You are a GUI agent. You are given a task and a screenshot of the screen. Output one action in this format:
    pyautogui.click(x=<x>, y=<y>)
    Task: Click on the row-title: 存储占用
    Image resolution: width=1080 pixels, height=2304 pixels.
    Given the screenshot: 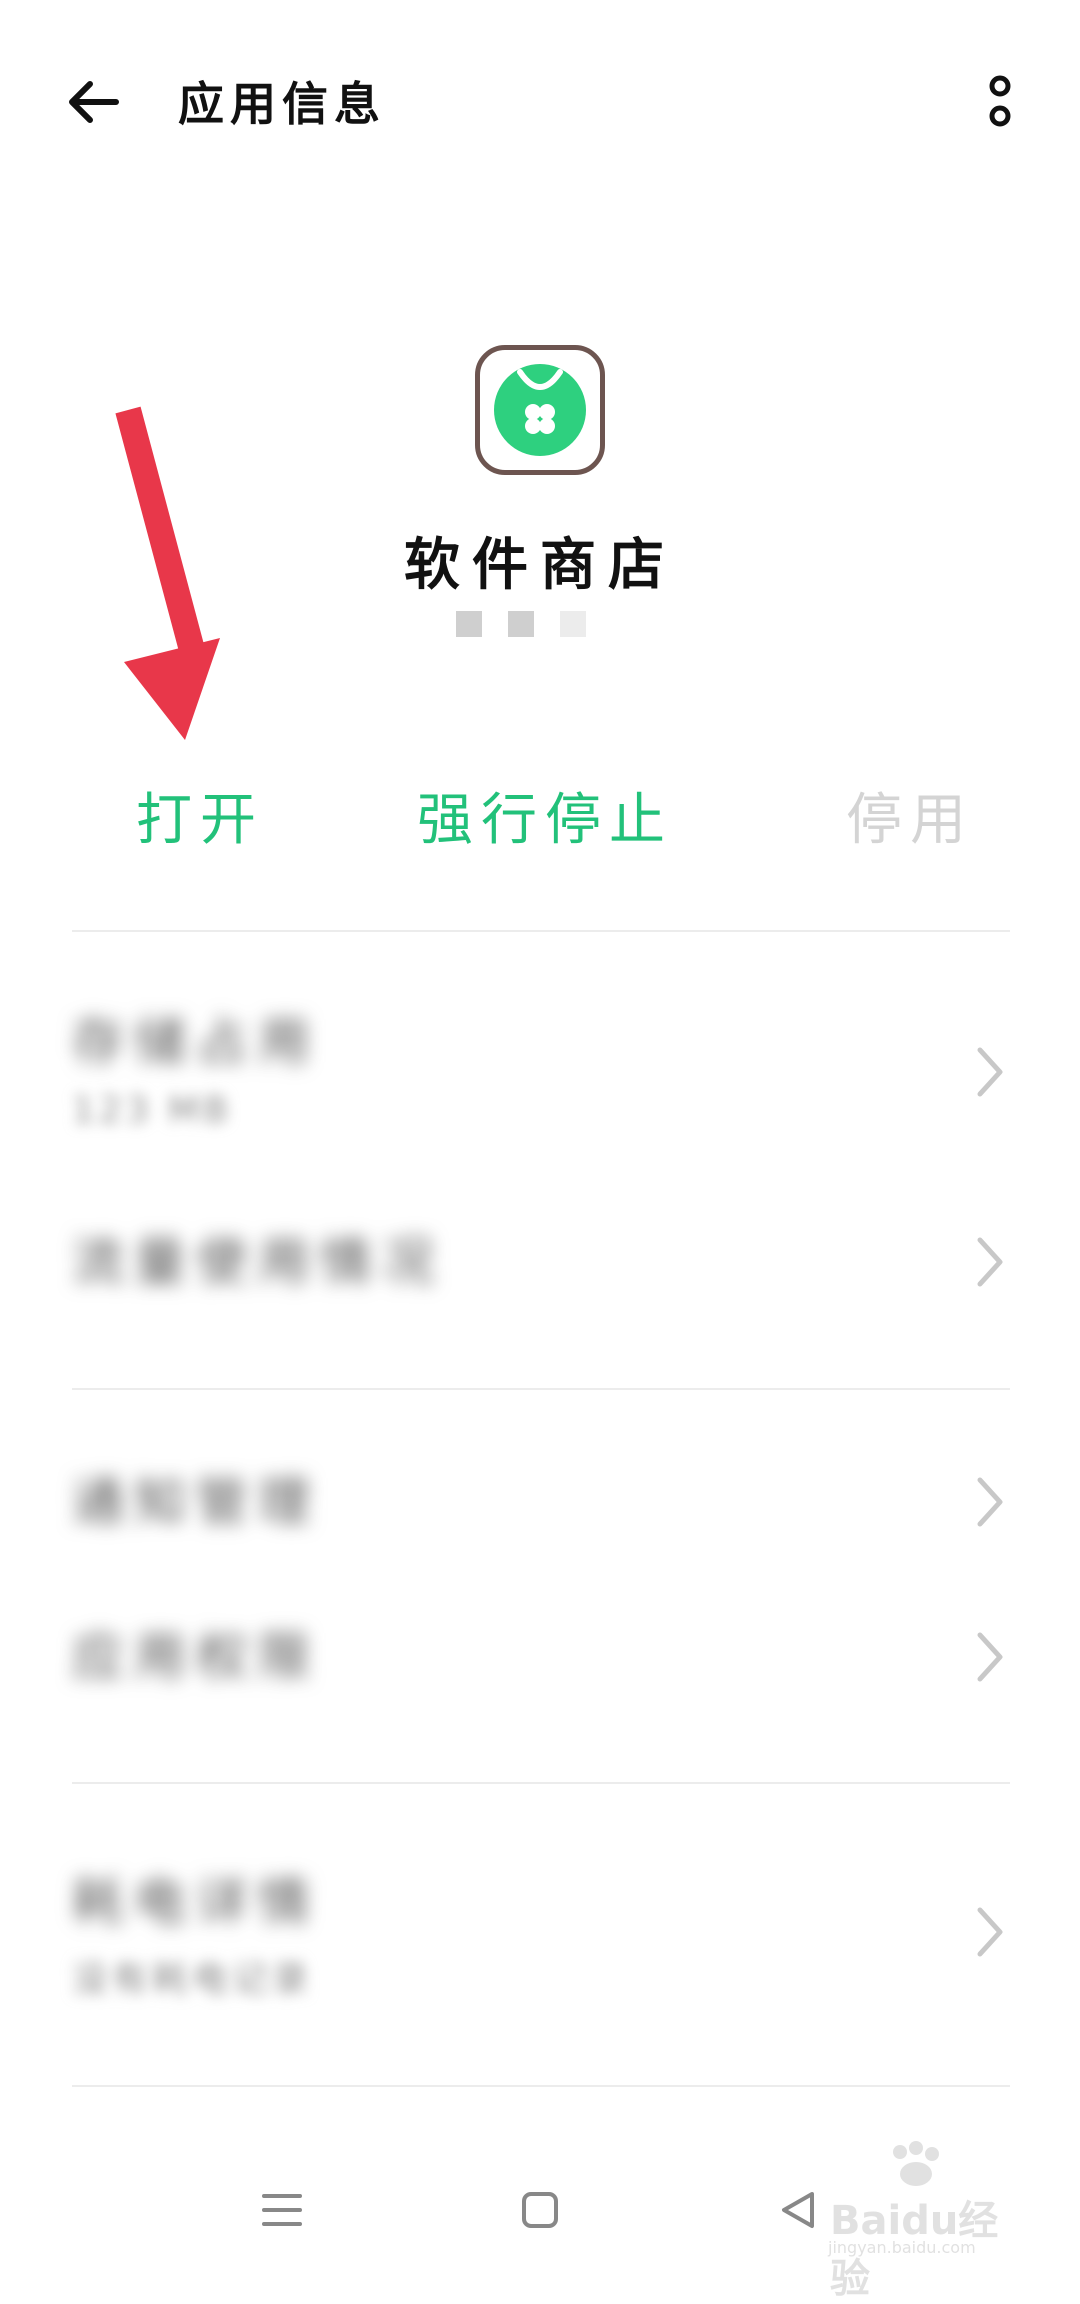 What is the action you would take?
    pyautogui.click(x=196, y=1043)
    